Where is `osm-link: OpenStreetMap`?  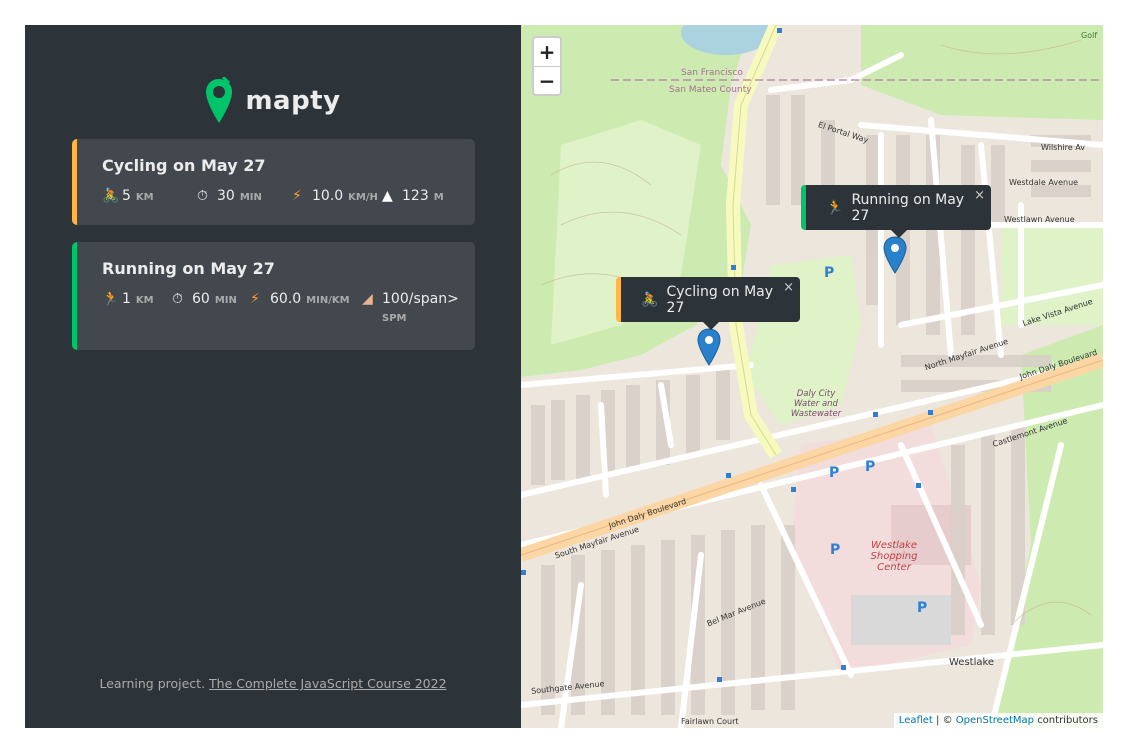
osm-link: OpenStreetMap is located at coordinates (995, 720).